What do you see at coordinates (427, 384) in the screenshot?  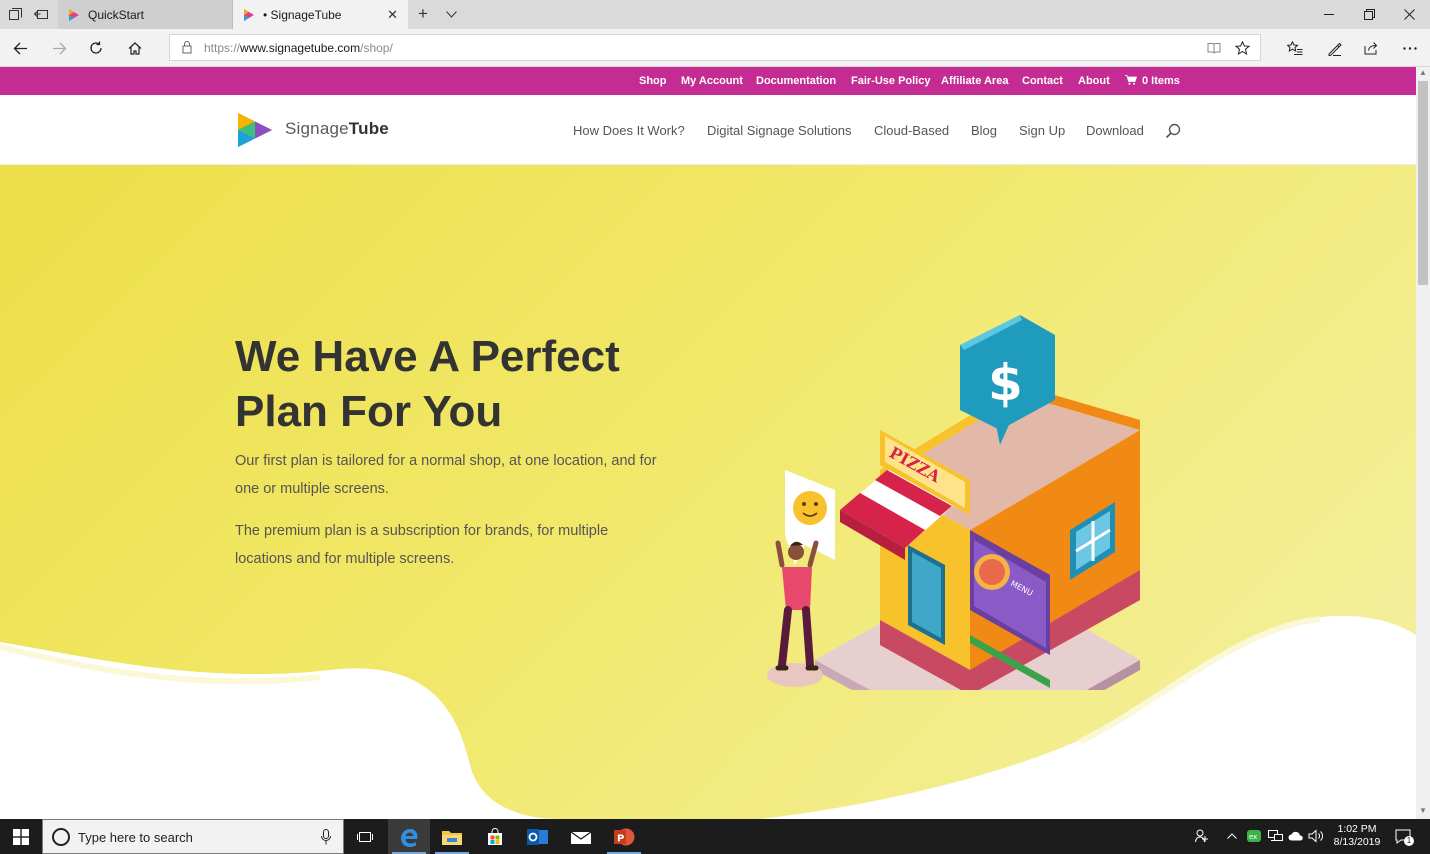 I see `hero-title: We Have A Perfect Plan For You` at bounding box center [427, 384].